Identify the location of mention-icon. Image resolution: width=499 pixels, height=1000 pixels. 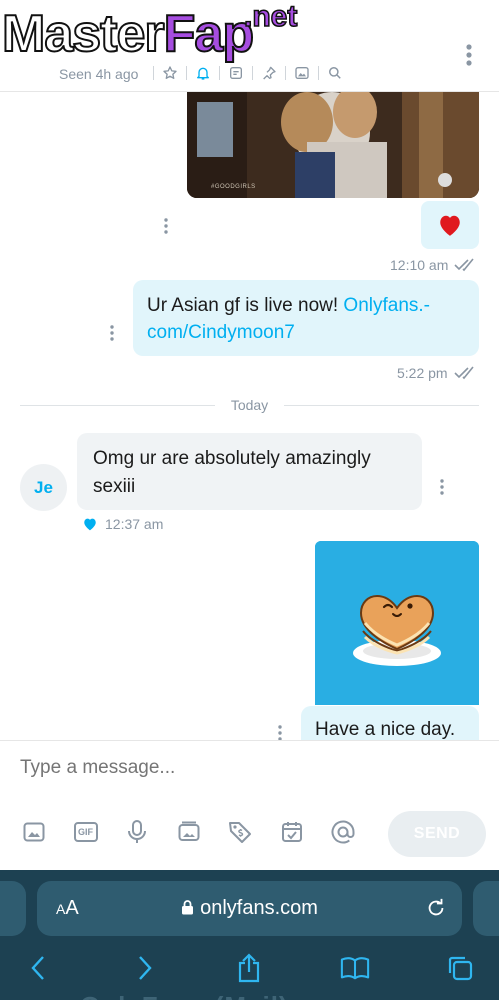
(343, 832).